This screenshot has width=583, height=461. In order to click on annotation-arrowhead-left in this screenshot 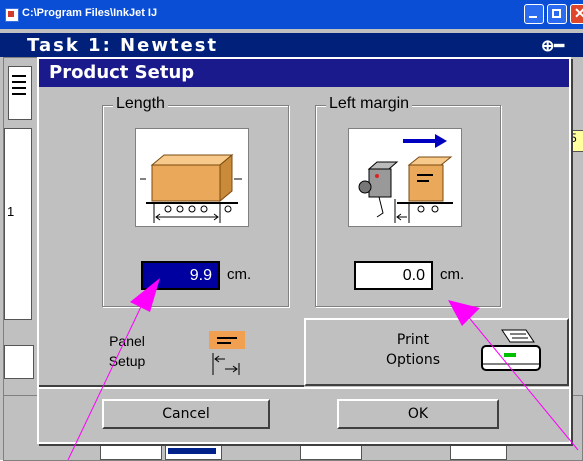, I will do `click(145, 295)`.